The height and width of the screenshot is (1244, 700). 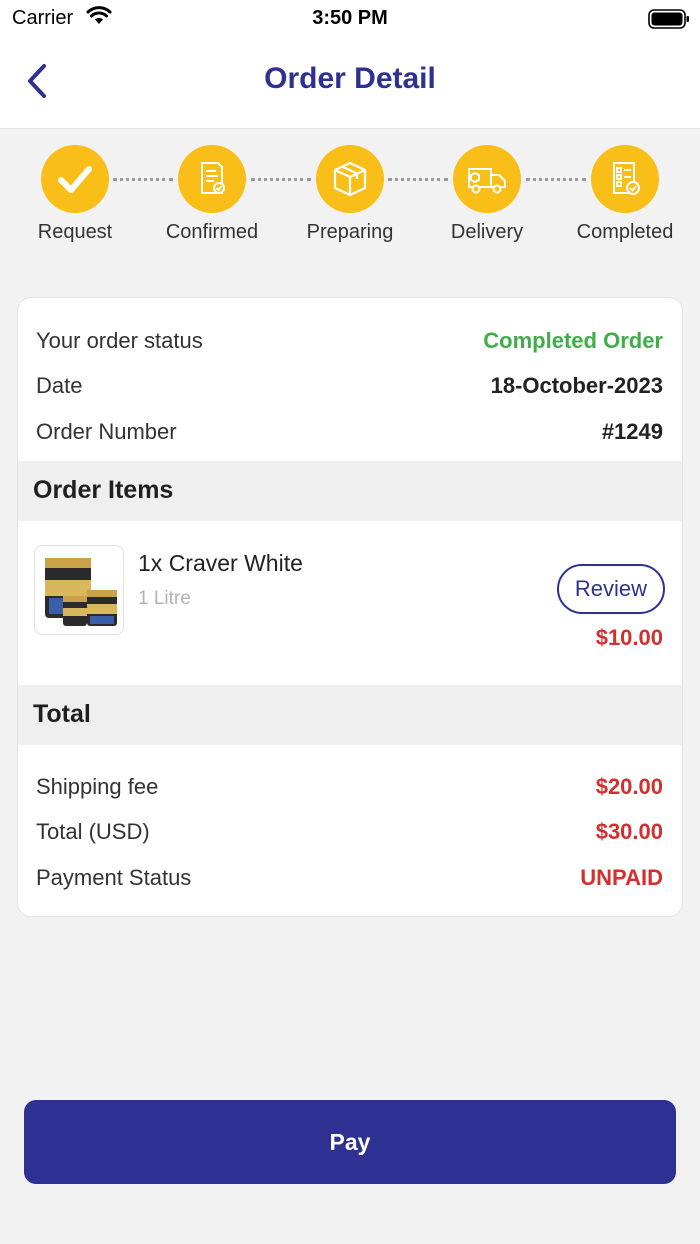 I want to click on clock: 3:50 PM, so click(x=350, y=18).